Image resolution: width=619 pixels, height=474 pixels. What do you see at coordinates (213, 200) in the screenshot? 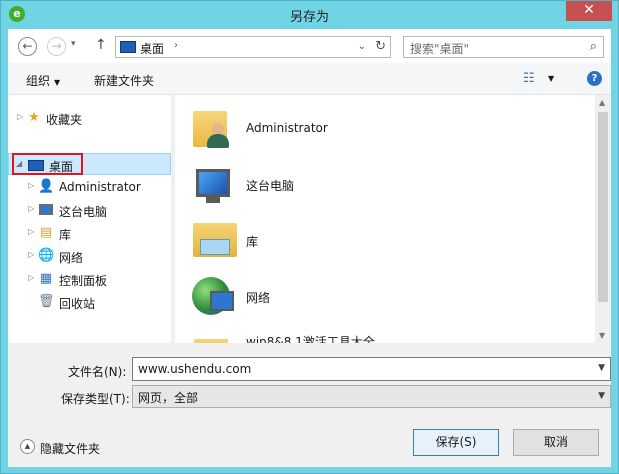
I see `monitor-stand` at bounding box center [213, 200].